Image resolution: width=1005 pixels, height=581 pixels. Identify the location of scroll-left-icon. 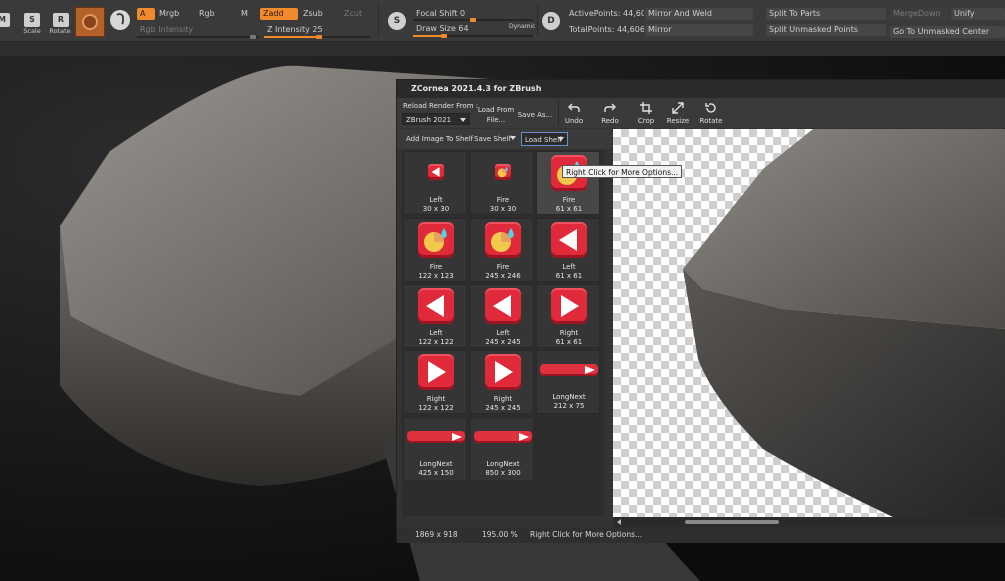
(619, 522).